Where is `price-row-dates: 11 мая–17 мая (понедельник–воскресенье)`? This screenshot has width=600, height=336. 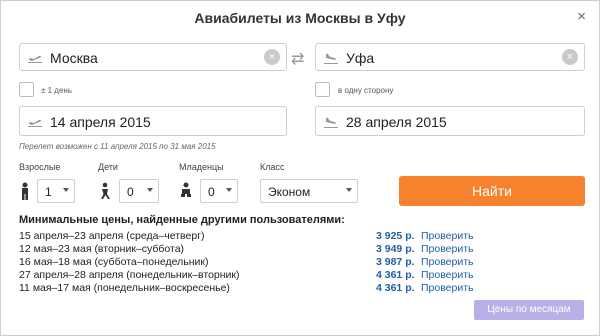
price-row-dates: 11 мая–17 мая (понедельник–воскресенье) is located at coordinates (124, 288).